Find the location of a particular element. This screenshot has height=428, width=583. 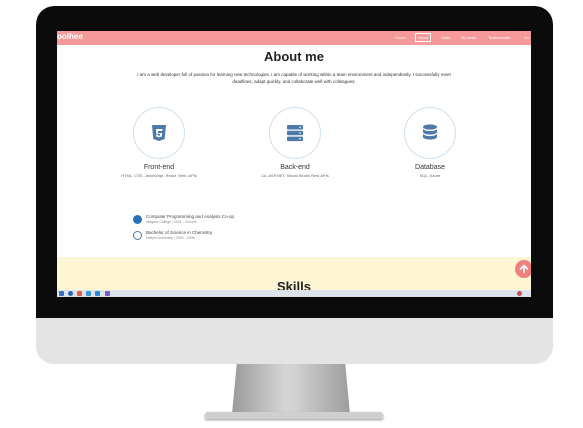

html5-icon is located at coordinates (159, 133).